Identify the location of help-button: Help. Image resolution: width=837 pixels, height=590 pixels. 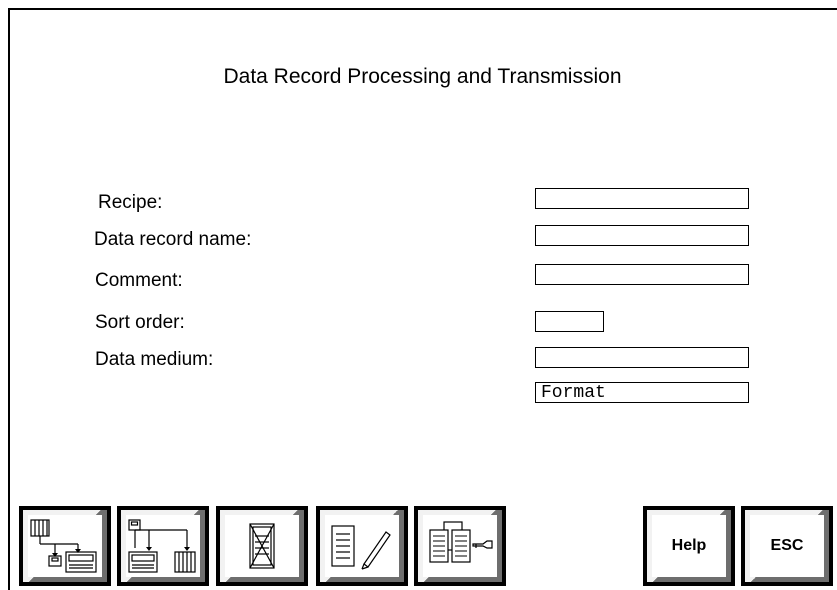
(689, 546).